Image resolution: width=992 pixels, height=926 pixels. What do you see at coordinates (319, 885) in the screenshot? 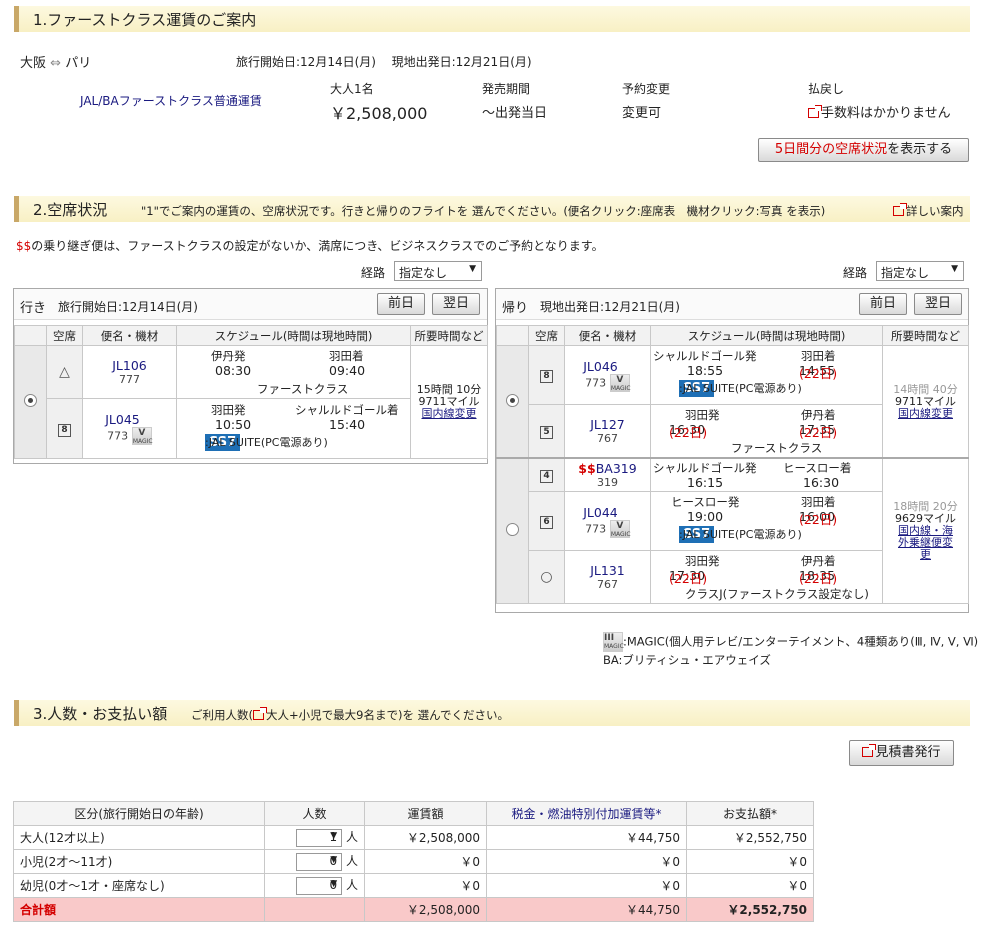
I see `infant-count-select: 0 ▼` at bounding box center [319, 885].